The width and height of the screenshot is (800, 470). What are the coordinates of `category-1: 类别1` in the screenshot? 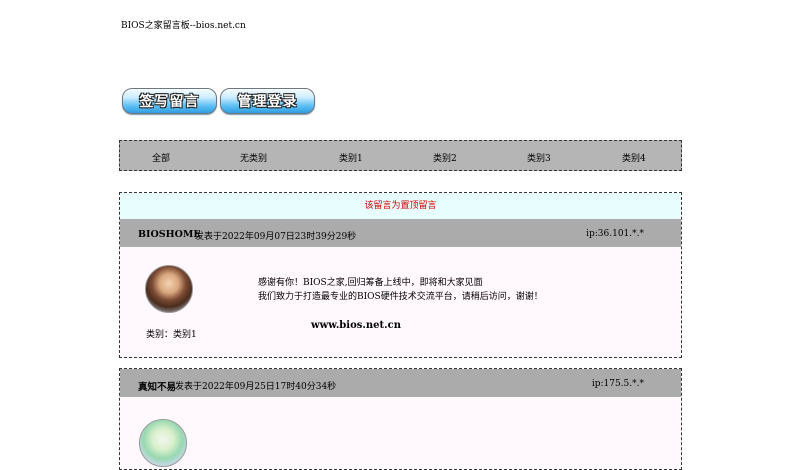 It's located at (351, 157).